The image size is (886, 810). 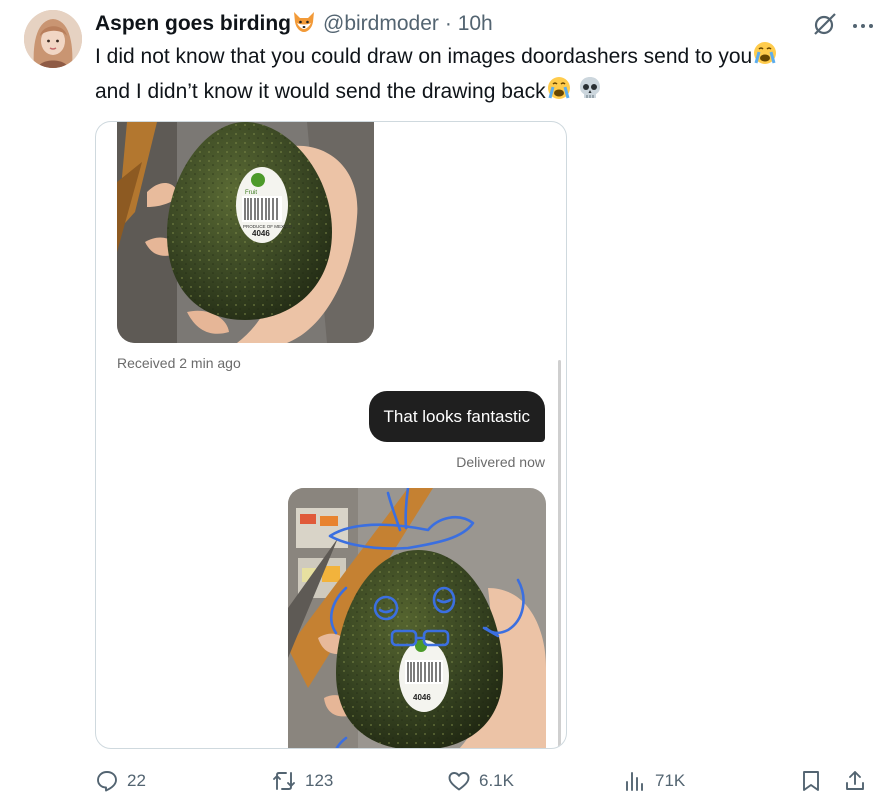 I want to click on like-button: 6.1K, so click(x=480, y=781).